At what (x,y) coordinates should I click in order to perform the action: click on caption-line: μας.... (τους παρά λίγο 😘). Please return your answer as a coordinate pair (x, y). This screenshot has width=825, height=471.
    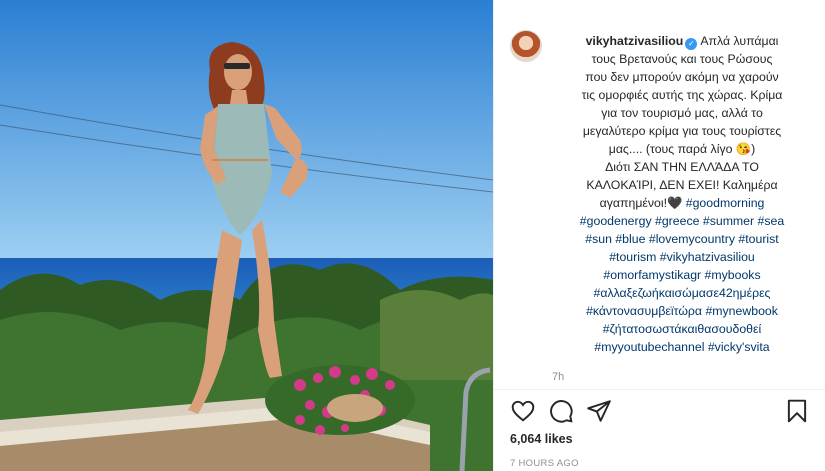
    Looking at the image, I should click on (682, 149).